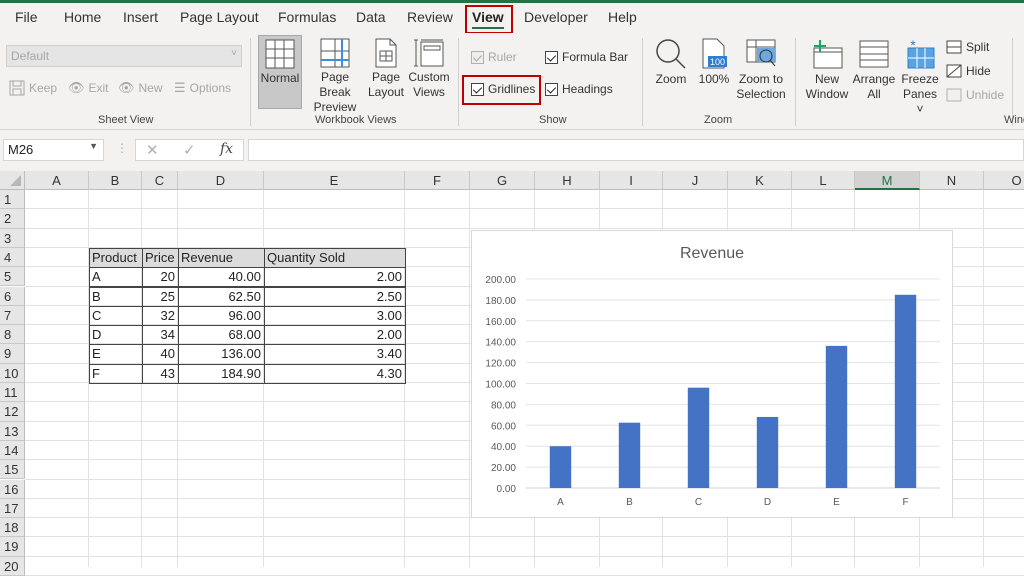 This screenshot has height=576, width=1024. I want to click on table-cell: 4.30, so click(334, 373).